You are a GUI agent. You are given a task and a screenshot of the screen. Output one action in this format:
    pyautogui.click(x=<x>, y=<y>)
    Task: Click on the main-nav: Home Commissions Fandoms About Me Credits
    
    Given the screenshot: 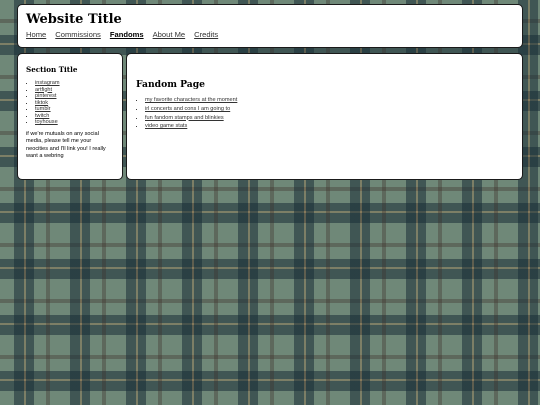 What is the action you would take?
    pyautogui.click(x=270, y=35)
    